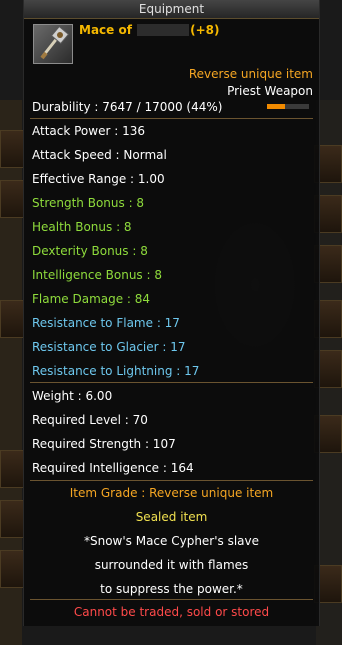  Describe the element at coordinates (106, 323) in the screenshot. I see `stat-line: Resistance to Flame : 17` at that location.